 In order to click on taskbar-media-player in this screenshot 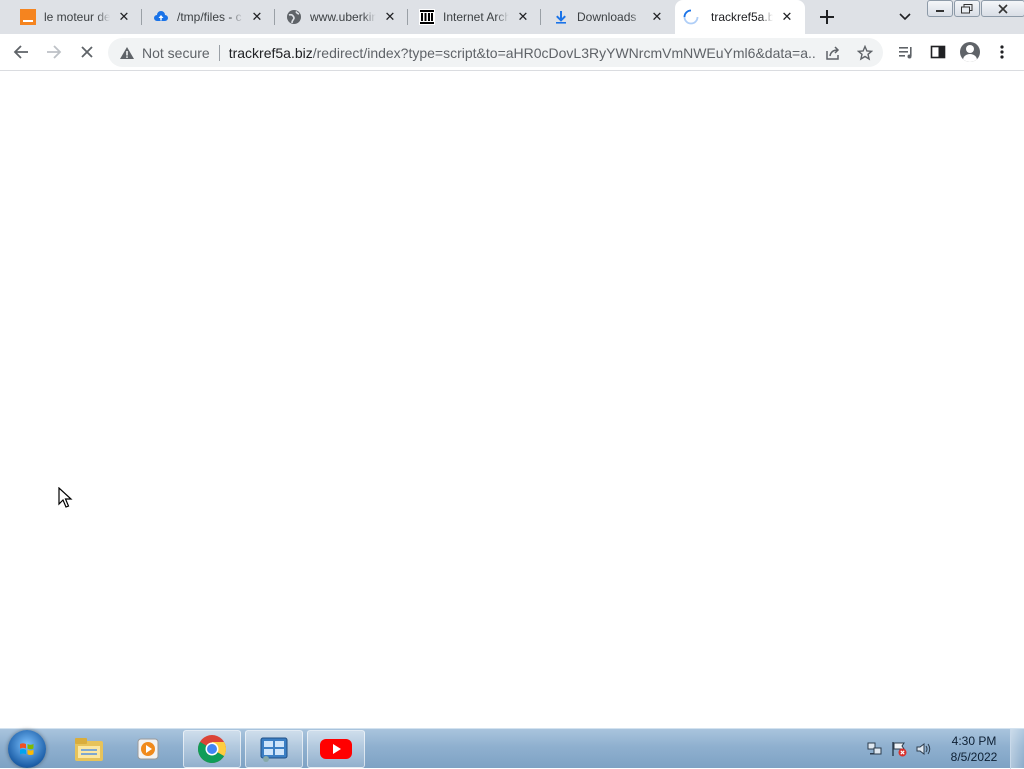, I will do `click(149, 749)`.